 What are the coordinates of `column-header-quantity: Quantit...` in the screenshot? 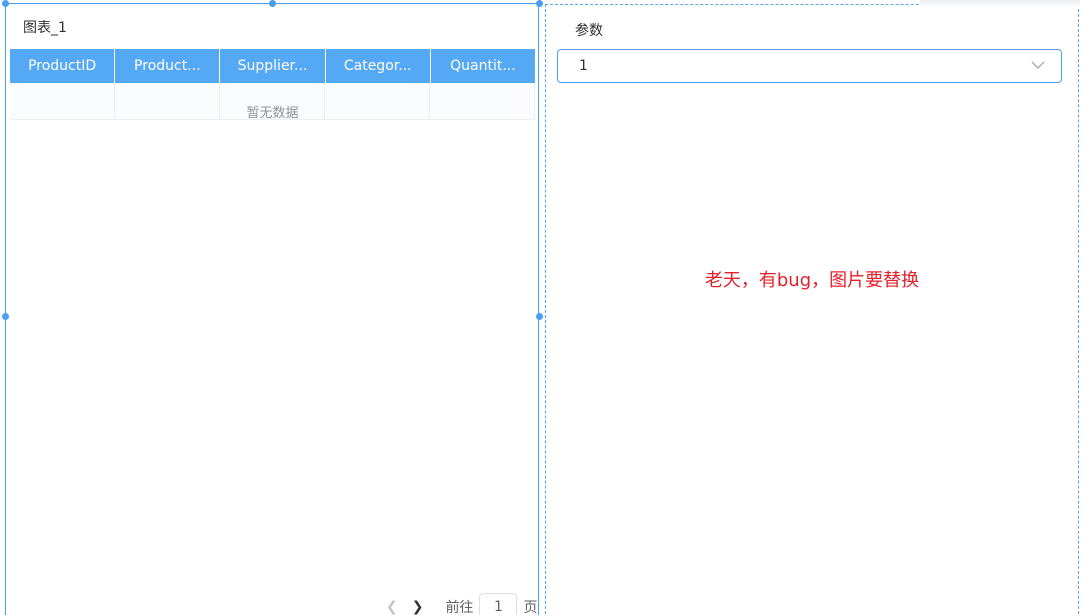 It's located at (483, 66).